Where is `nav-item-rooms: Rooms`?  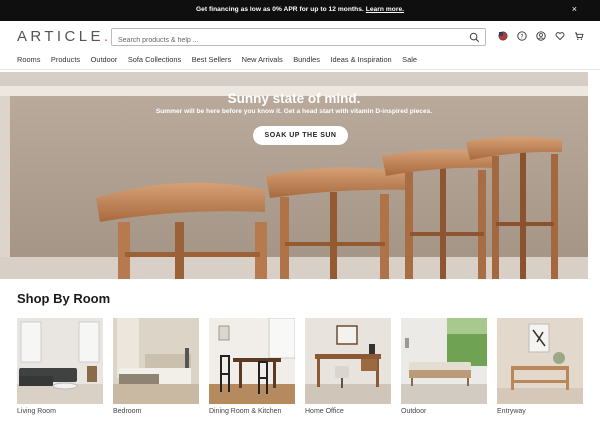 nav-item-rooms: Rooms is located at coordinates (28, 59).